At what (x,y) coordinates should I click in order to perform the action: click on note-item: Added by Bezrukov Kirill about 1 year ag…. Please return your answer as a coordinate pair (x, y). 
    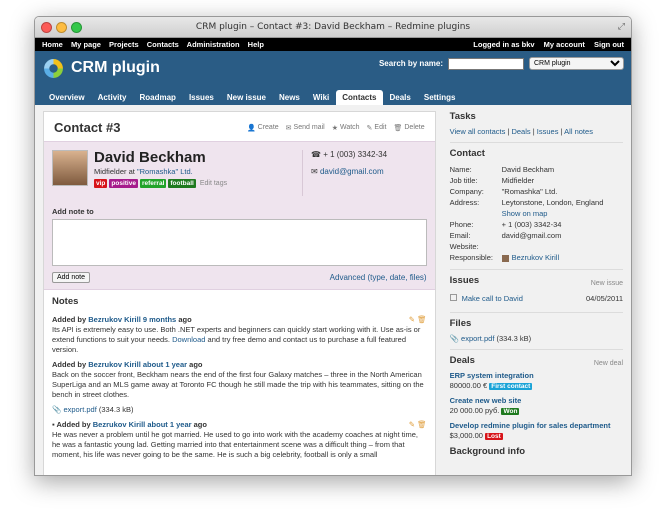
    Looking at the image, I should click on (239, 387).